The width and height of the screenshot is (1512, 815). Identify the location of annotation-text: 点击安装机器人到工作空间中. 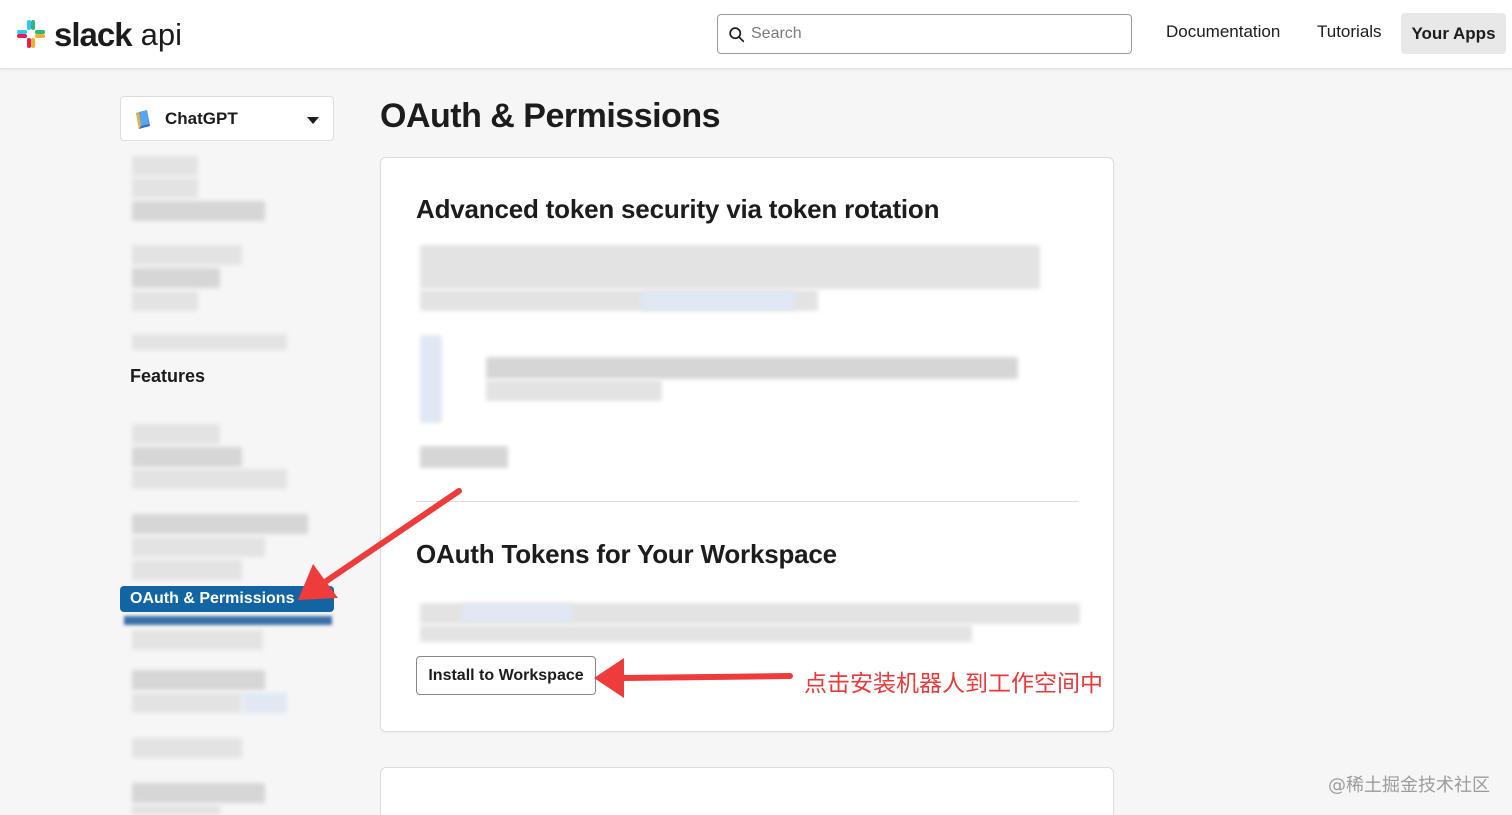
(953, 684).